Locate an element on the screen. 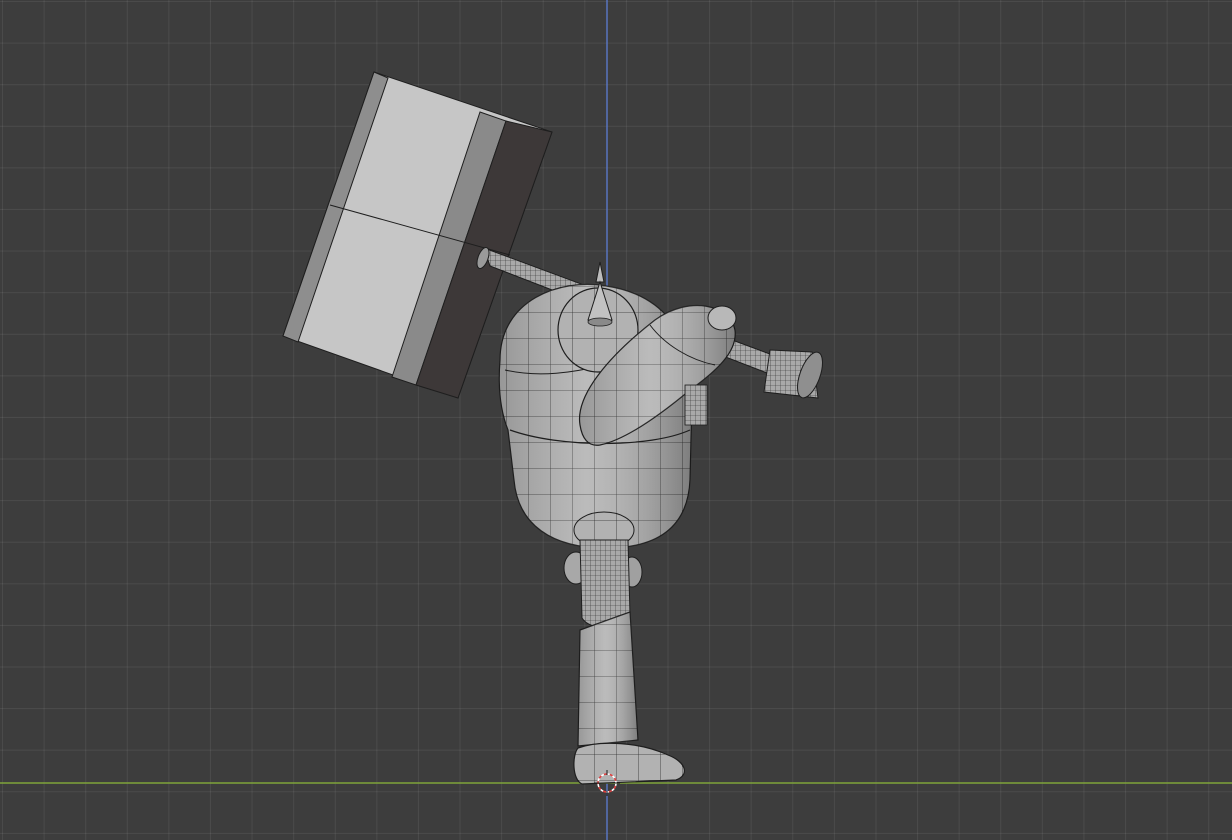  robot-lower-leg is located at coordinates (608, 679).